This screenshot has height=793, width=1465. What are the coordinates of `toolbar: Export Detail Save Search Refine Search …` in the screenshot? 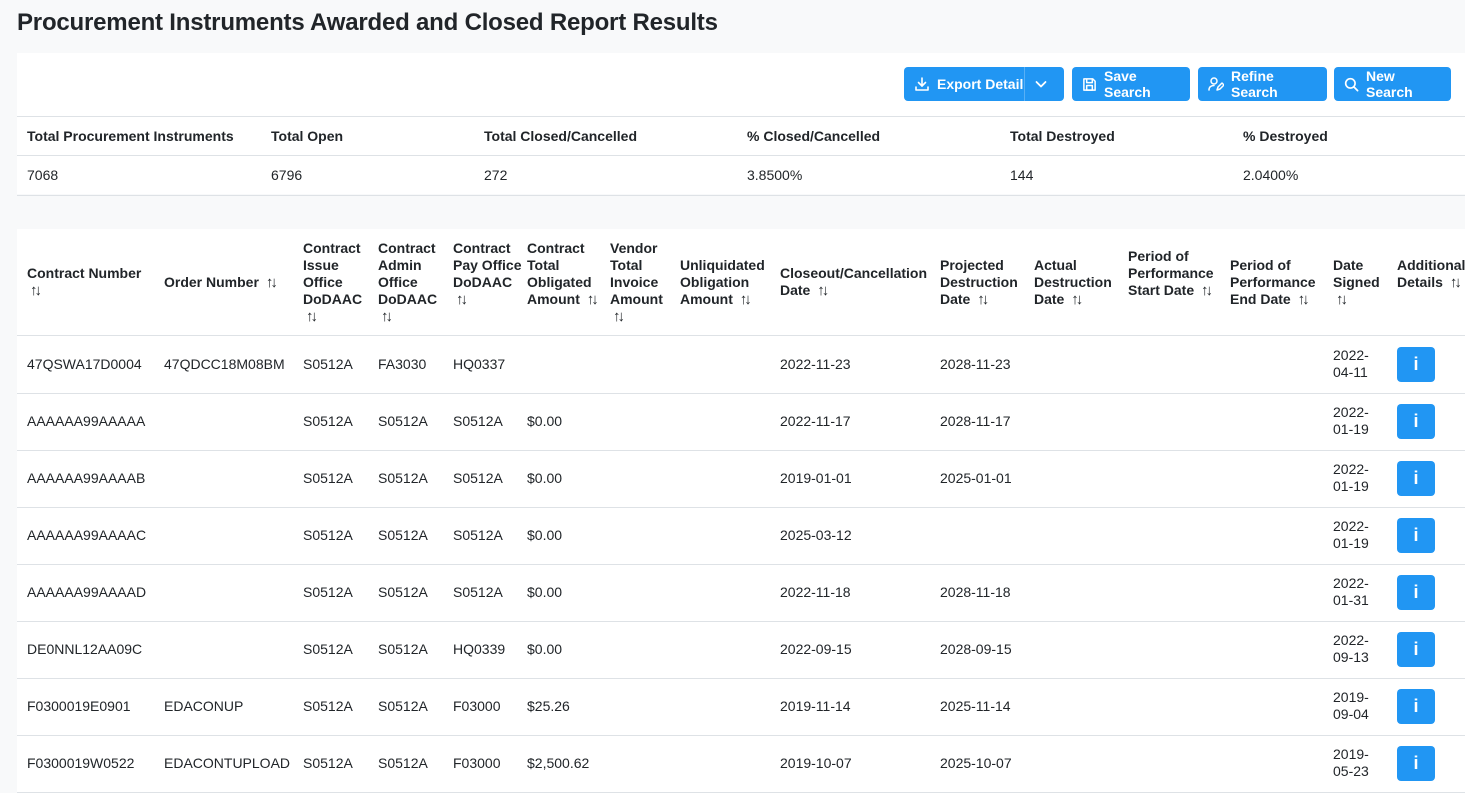 It's located at (741, 84).